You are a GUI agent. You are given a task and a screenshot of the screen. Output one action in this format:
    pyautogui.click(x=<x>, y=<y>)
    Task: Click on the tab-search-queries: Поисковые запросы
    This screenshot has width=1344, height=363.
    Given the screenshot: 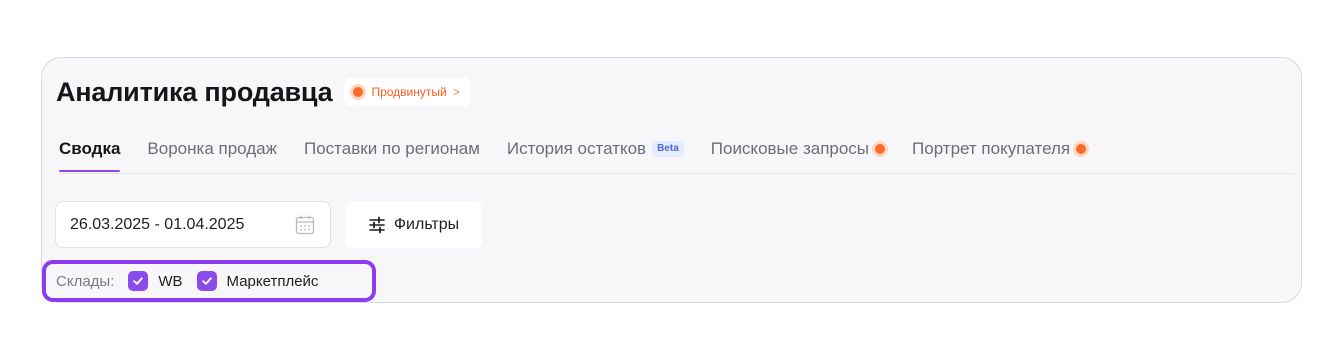 What is the action you would take?
    pyautogui.click(x=798, y=149)
    